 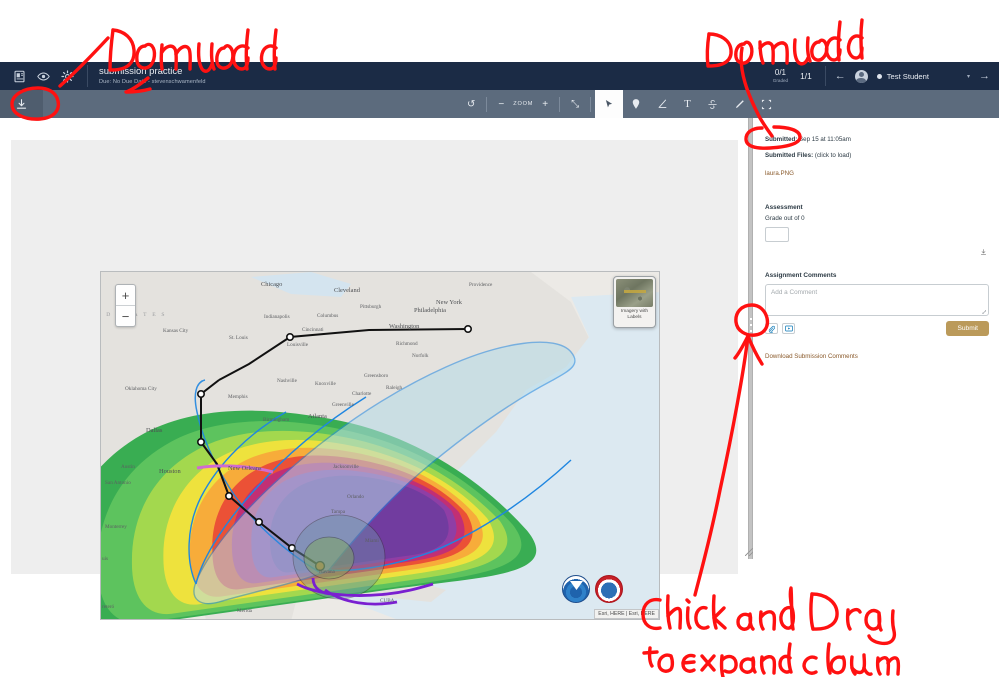 What do you see at coordinates (317, 416) in the screenshot?
I see `map-city-label: Atlanta` at bounding box center [317, 416].